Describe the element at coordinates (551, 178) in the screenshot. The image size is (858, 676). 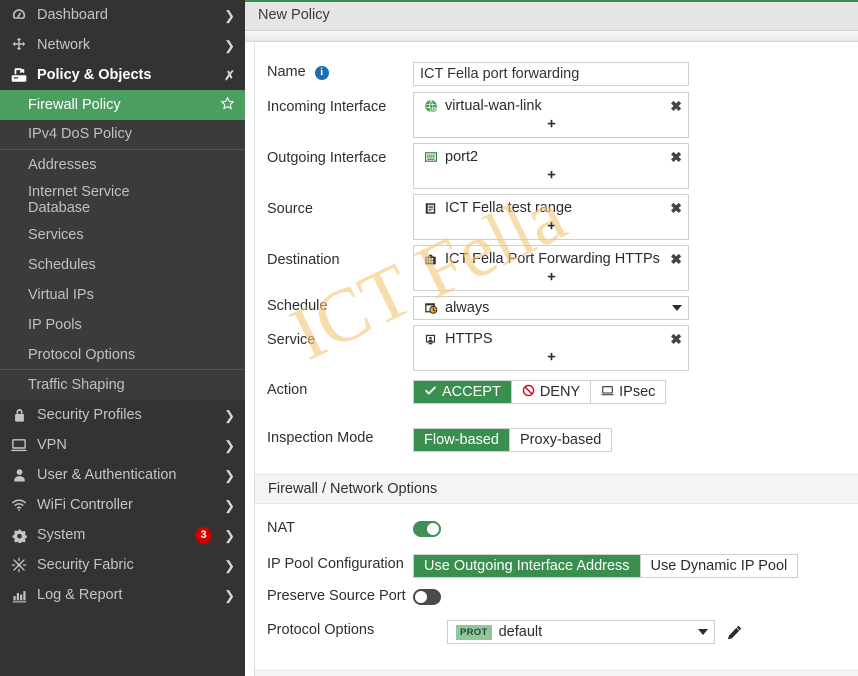
I see `add-outgoing-interface-button` at that location.